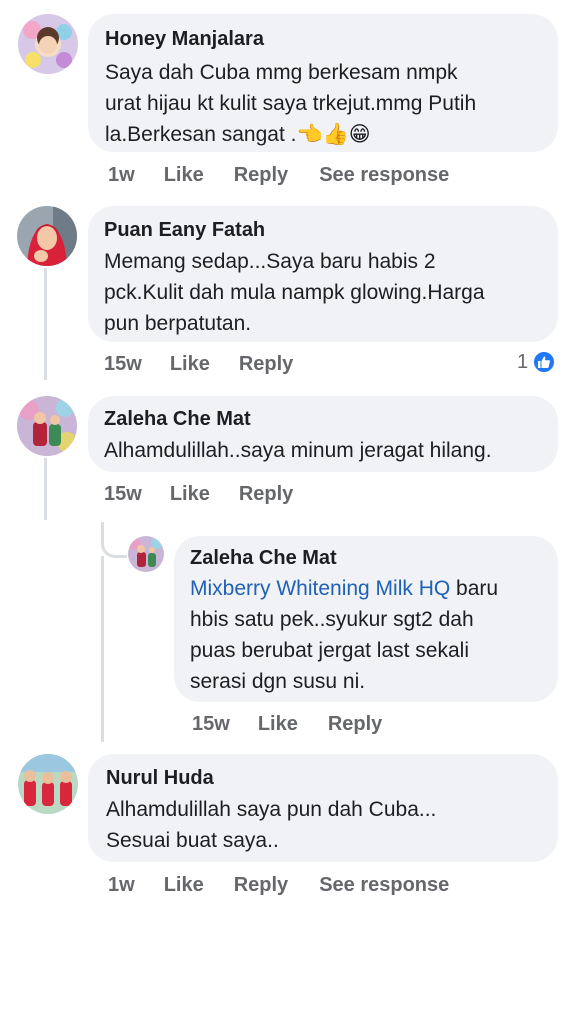  What do you see at coordinates (263, 558) in the screenshot?
I see `reply-author: Zaleha Che Mat` at bounding box center [263, 558].